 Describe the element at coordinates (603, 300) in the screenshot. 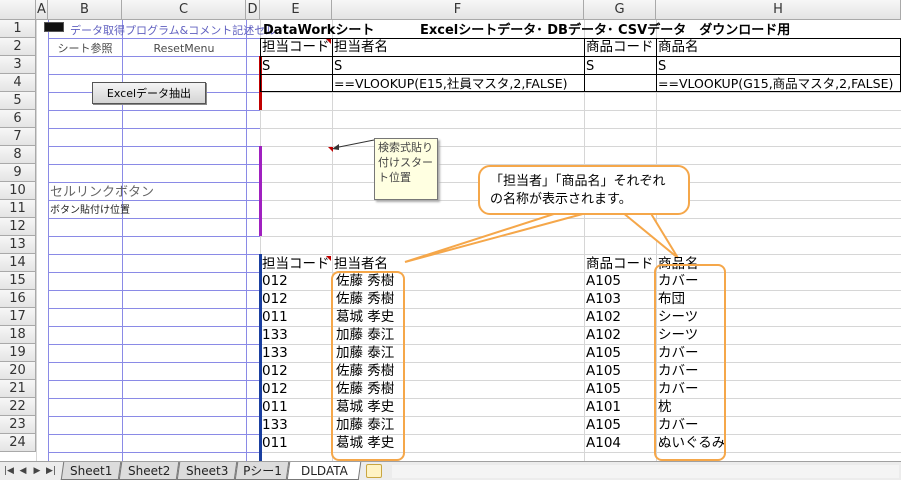

I see `cell-product-code: A103` at that location.